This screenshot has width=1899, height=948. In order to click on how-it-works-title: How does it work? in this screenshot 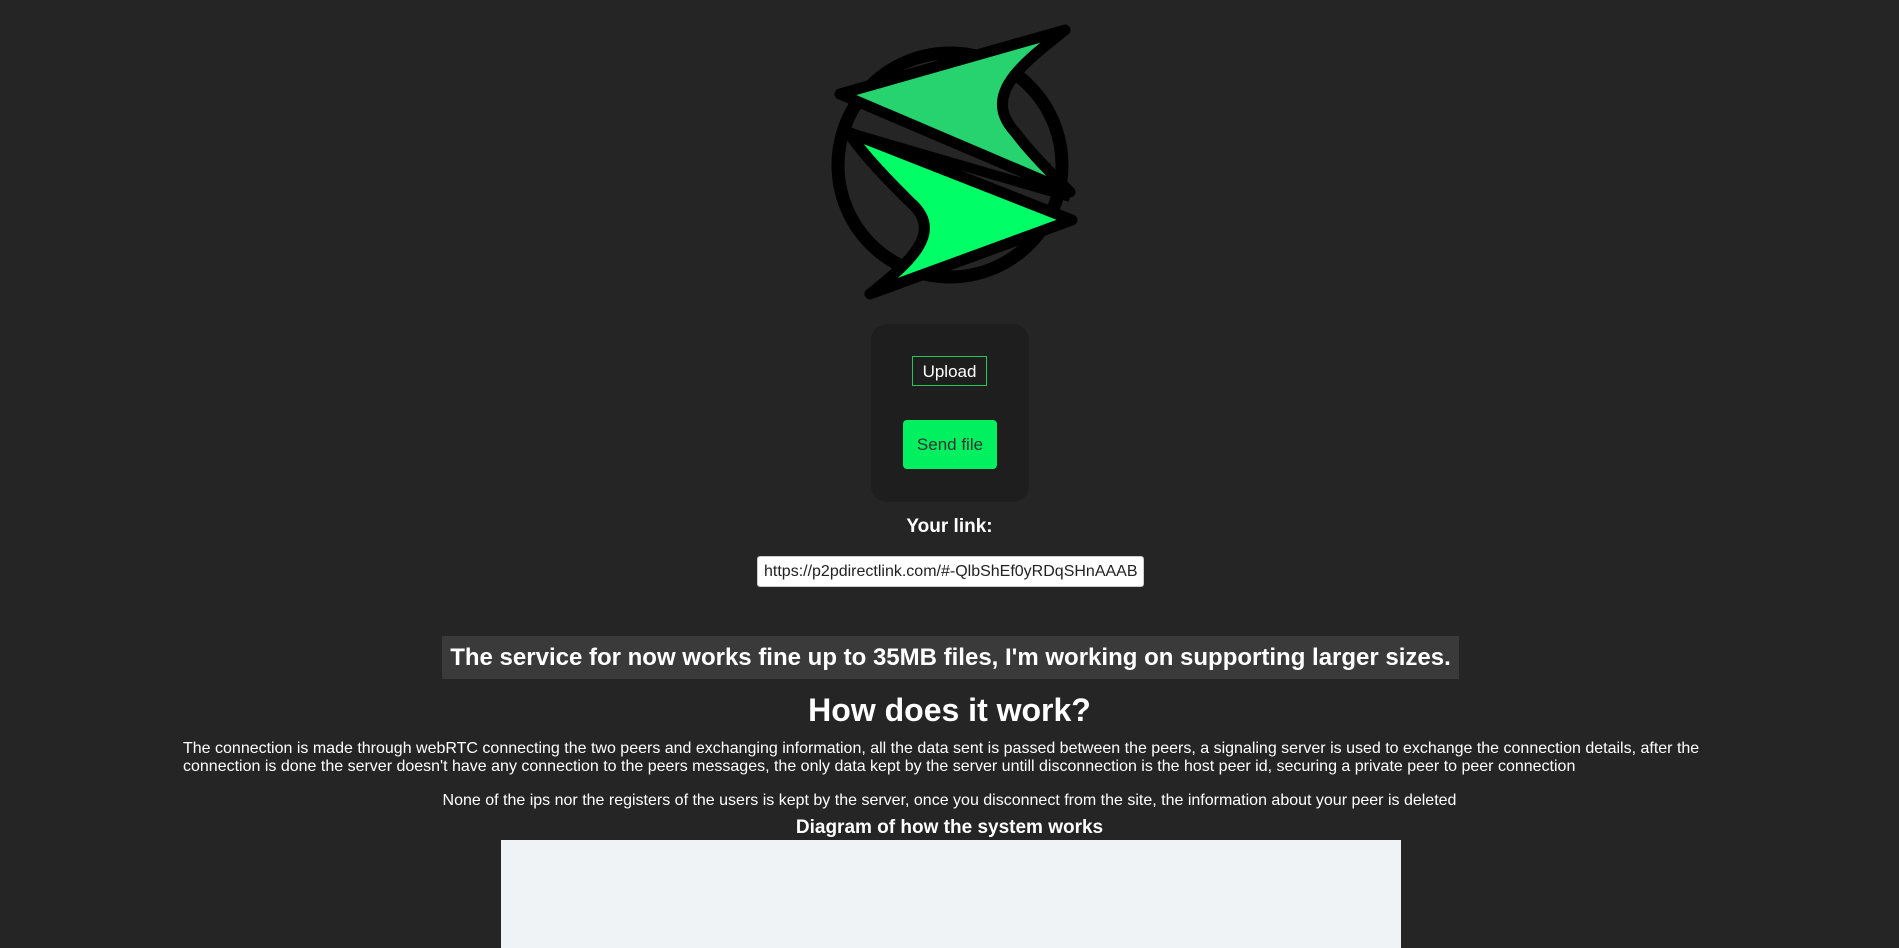, I will do `click(949, 710)`.